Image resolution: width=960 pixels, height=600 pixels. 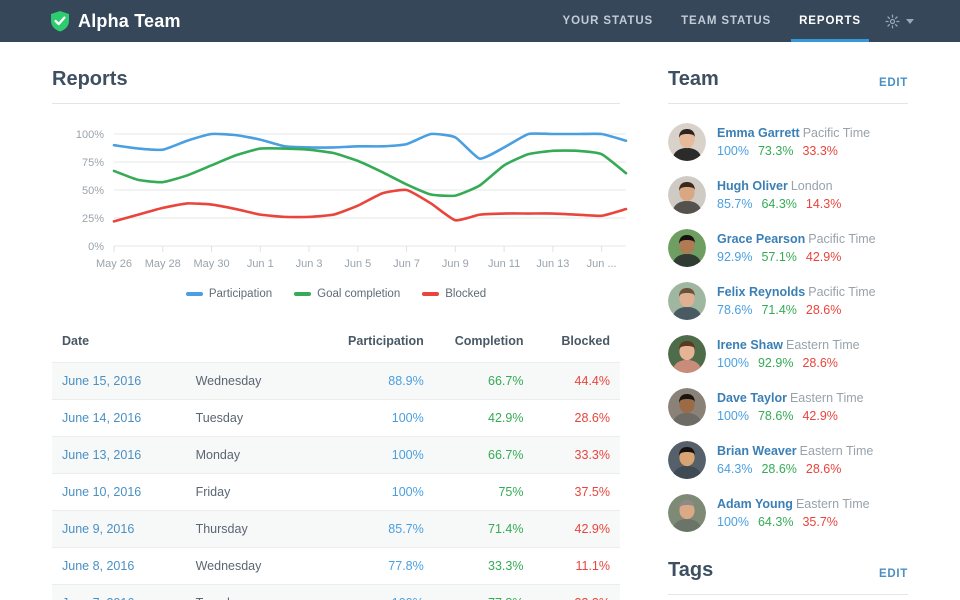 I want to click on team-member-completion: 64.3%, so click(x=775, y=521).